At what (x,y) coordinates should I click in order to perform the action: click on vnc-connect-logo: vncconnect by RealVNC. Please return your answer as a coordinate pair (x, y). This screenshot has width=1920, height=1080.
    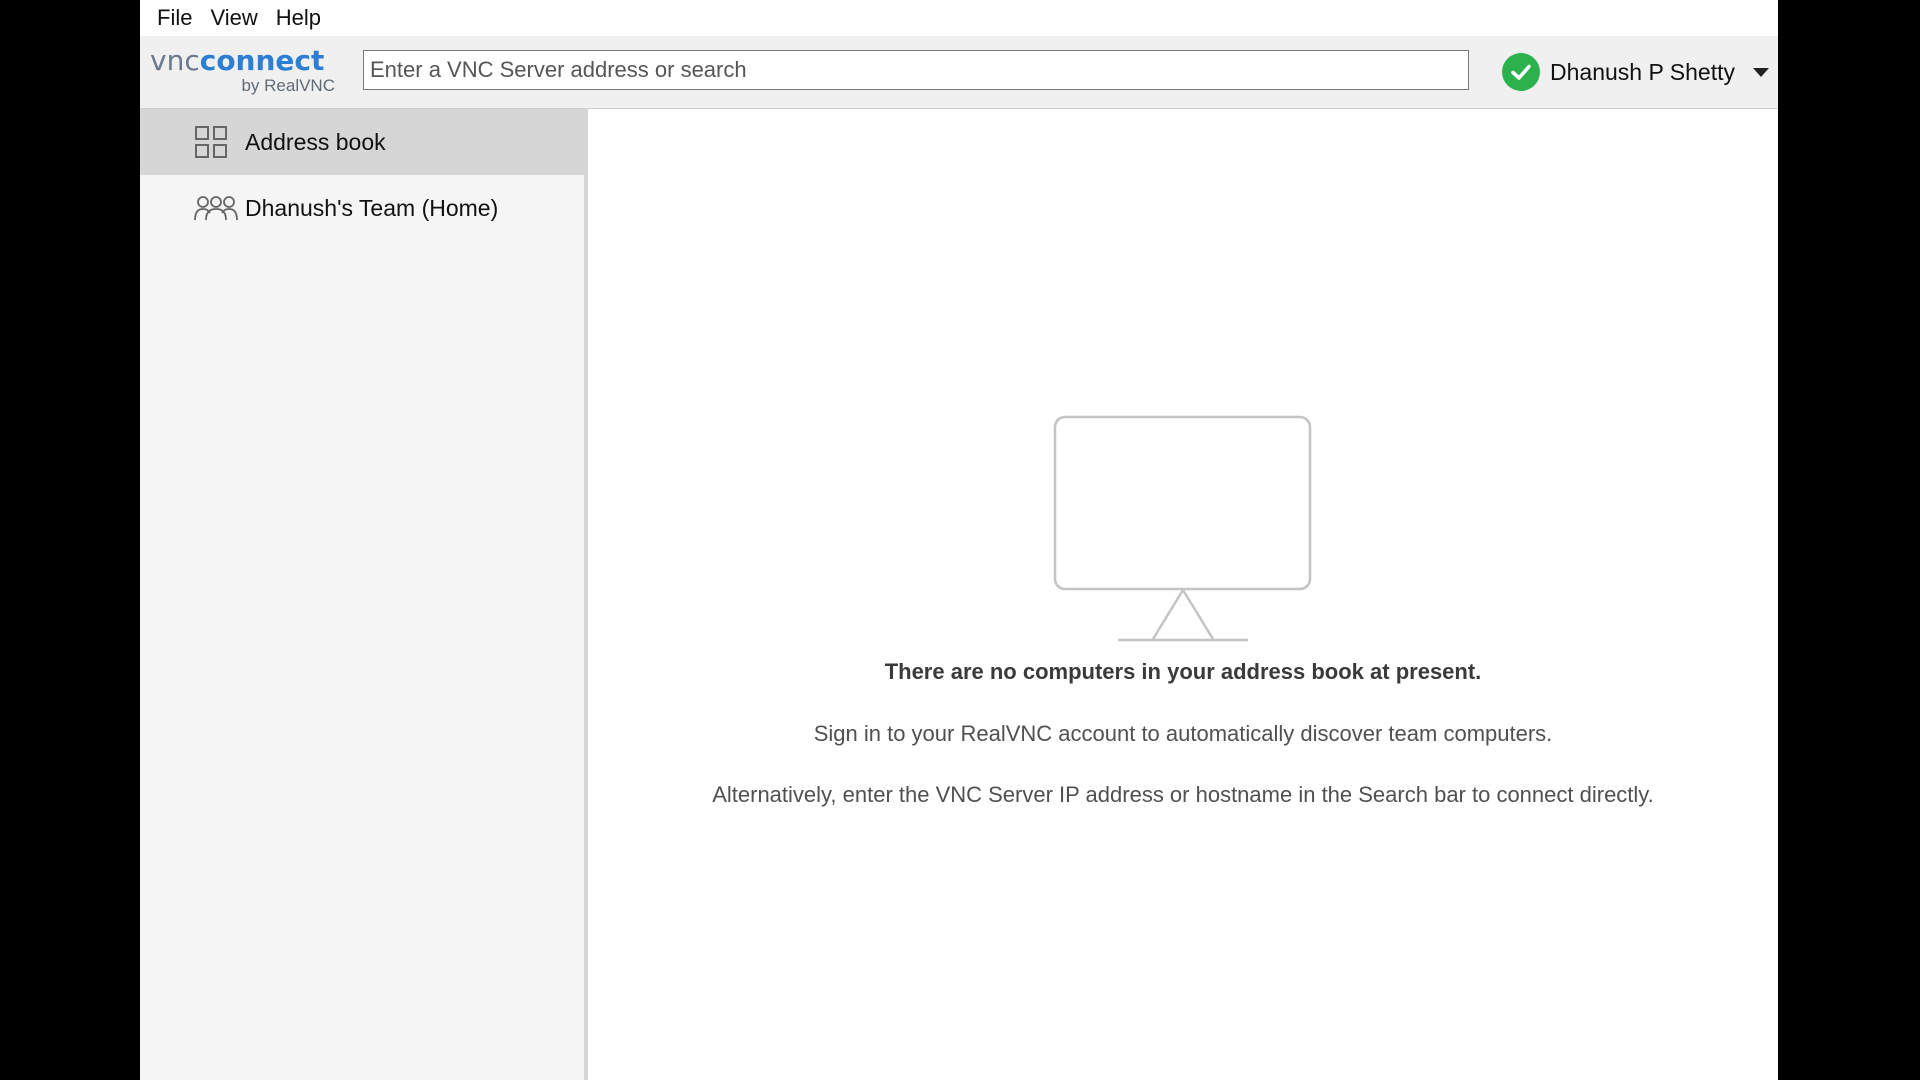
    Looking at the image, I should click on (250, 74).